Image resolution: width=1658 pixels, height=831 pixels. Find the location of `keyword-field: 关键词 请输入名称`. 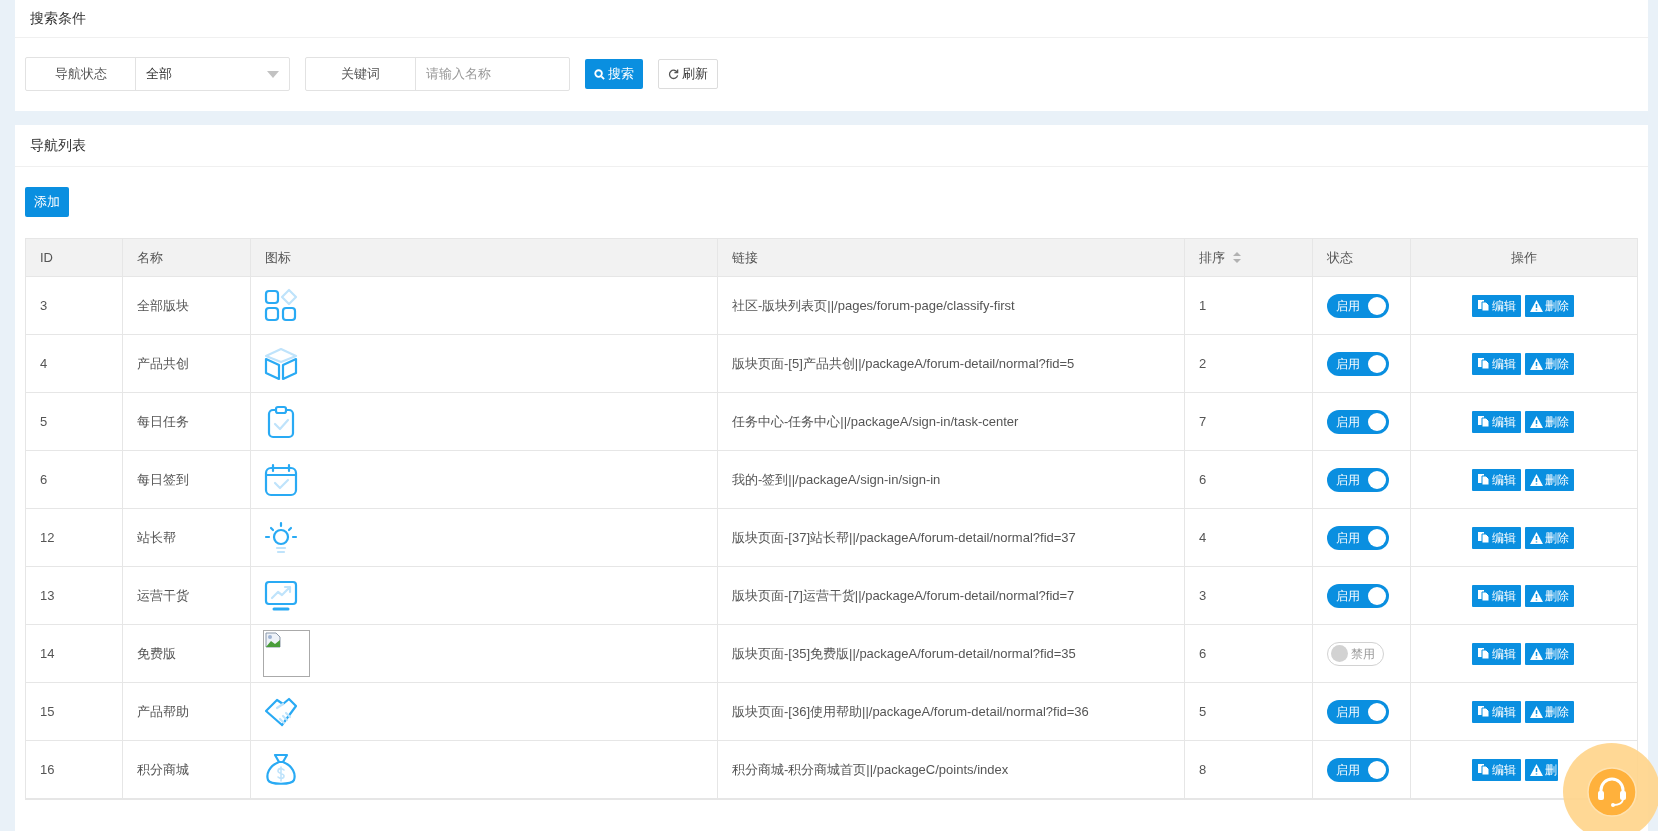

keyword-field: 关键词 请输入名称 is located at coordinates (437, 74).